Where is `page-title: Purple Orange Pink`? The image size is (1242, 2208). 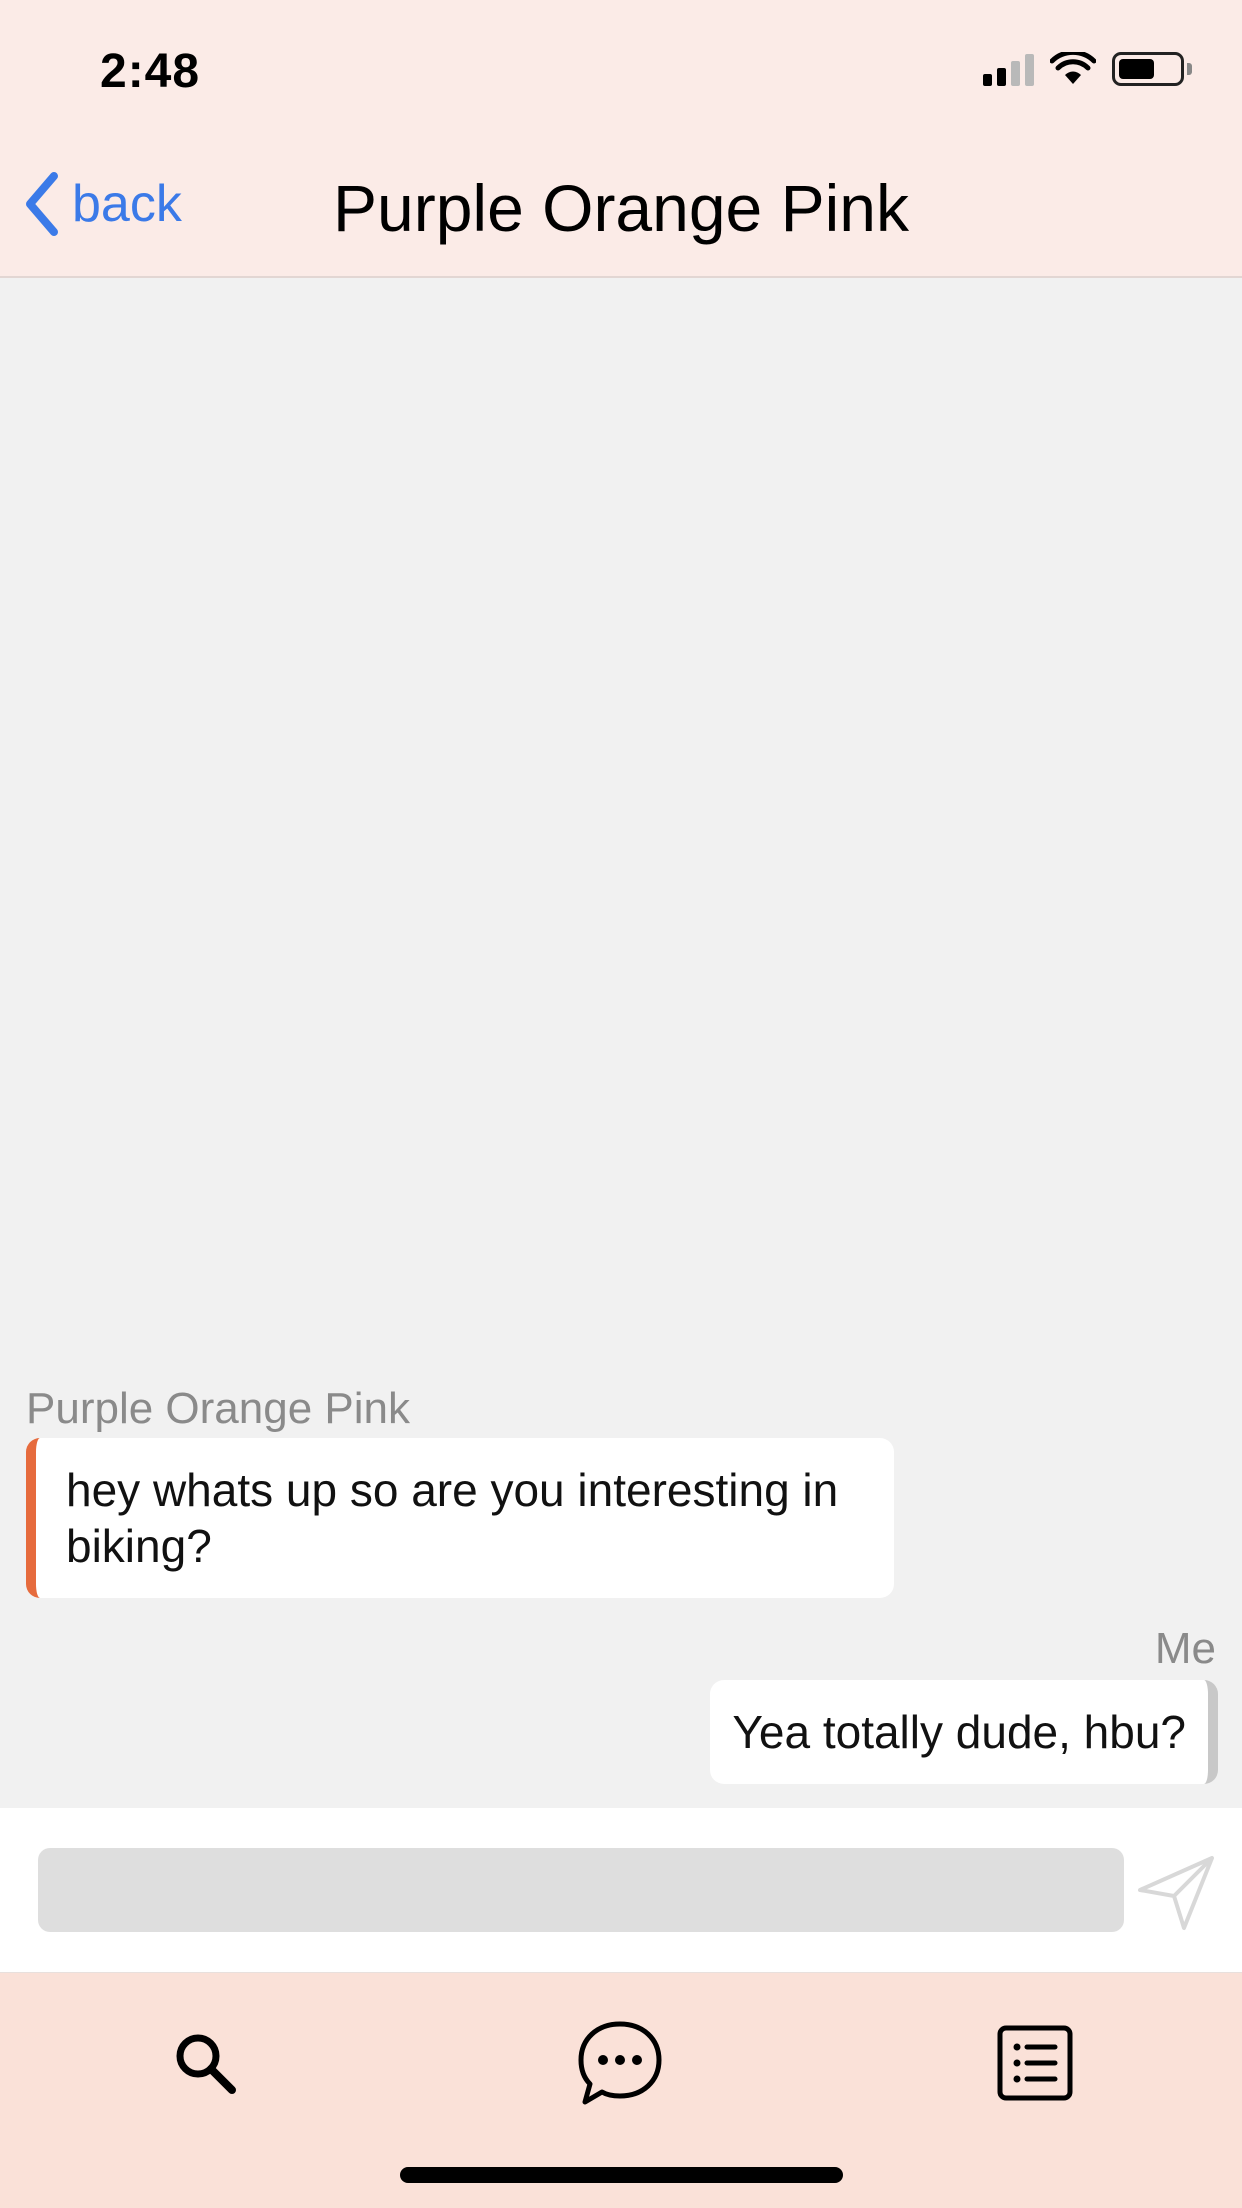
page-title: Purple Orange Pink is located at coordinates (621, 208).